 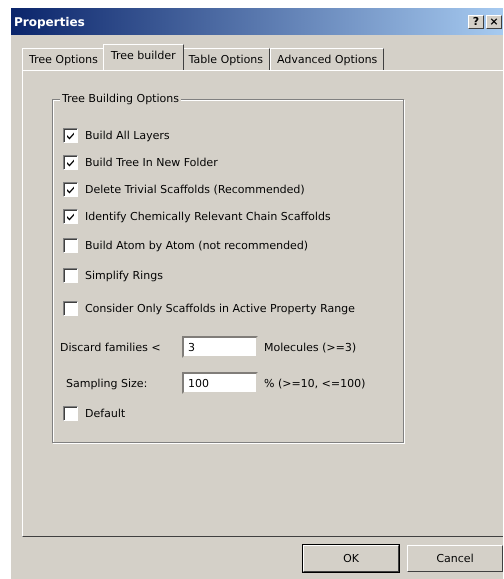 What do you see at coordinates (351, 558) in the screenshot?
I see `ok-button: OK` at bounding box center [351, 558].